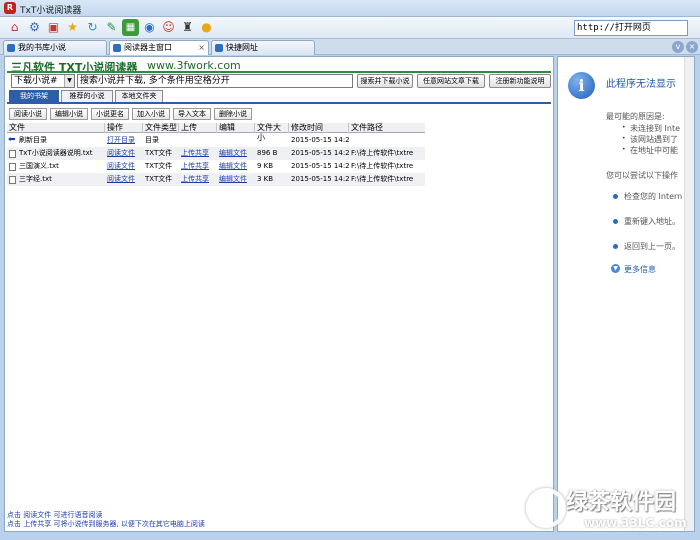 The image size is (700, 540). What do you see at coordinates (640, 269) in the screenshot?
I see `more-info-link: 更多信息` at bounding box center [640, 269].